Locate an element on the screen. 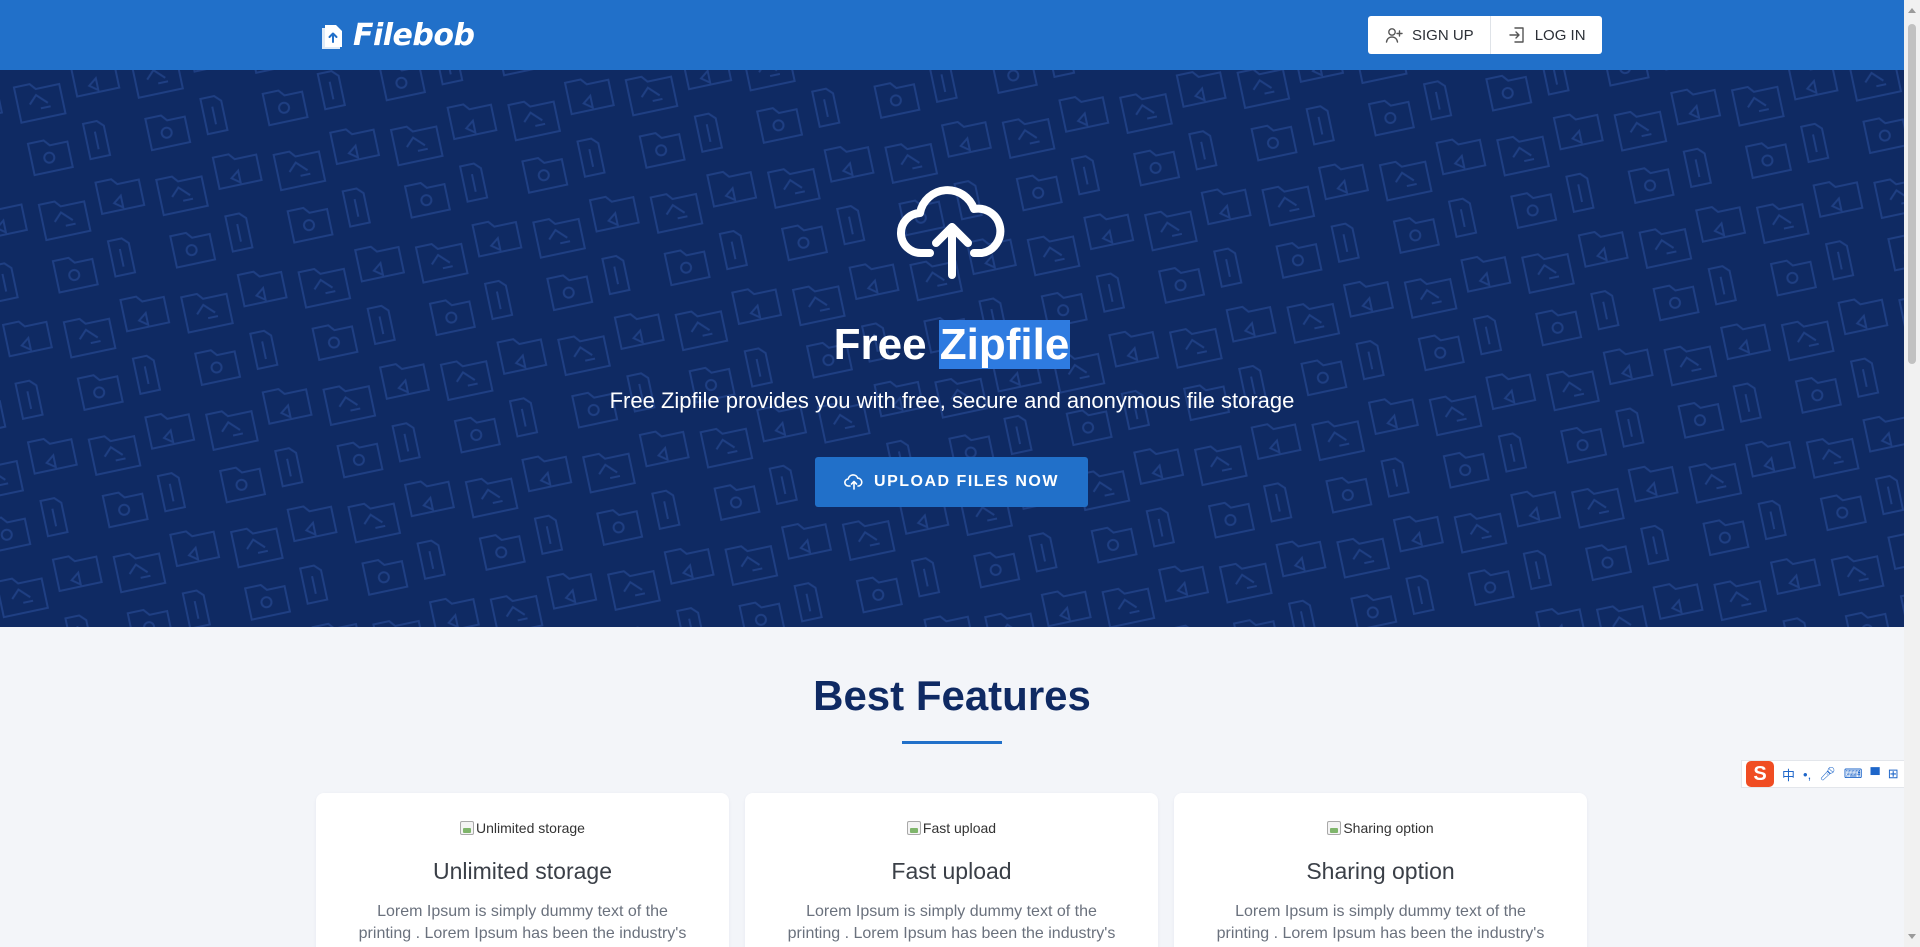 The image size is (1920, 947). cloud-upload-small-icon is located at coordinates (853, 482).